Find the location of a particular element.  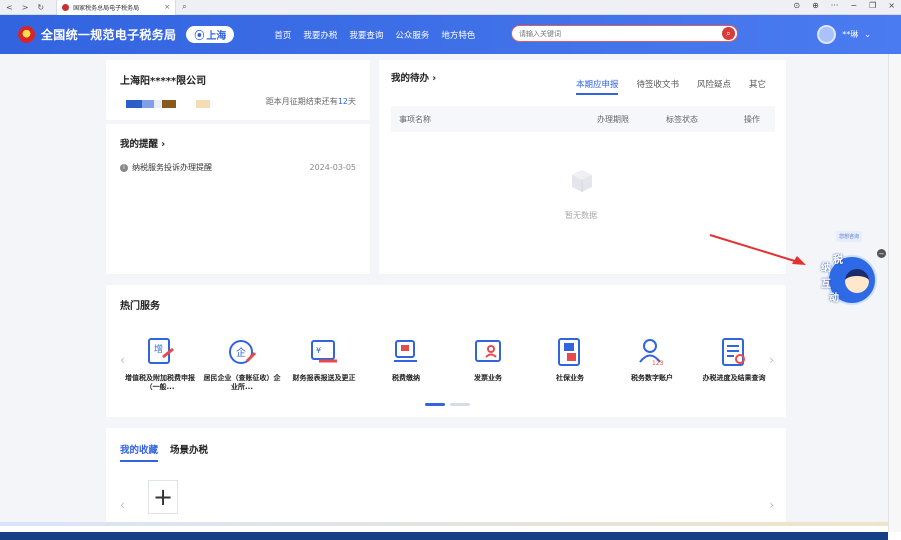

financial-report-icon: ¥ is located at coordinates (324, 351).